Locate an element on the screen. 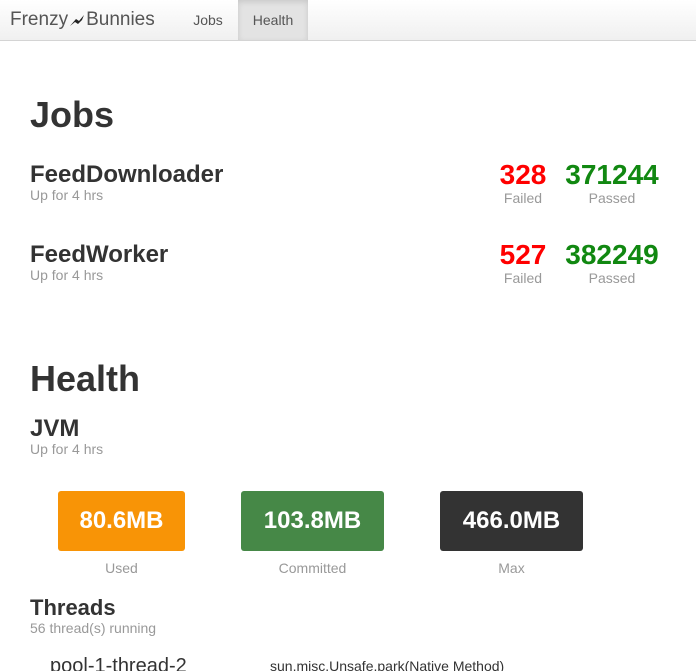 The width and height of the screenshot is (696, 671). passed-count: 382249 is located at coordinates (612, 254).